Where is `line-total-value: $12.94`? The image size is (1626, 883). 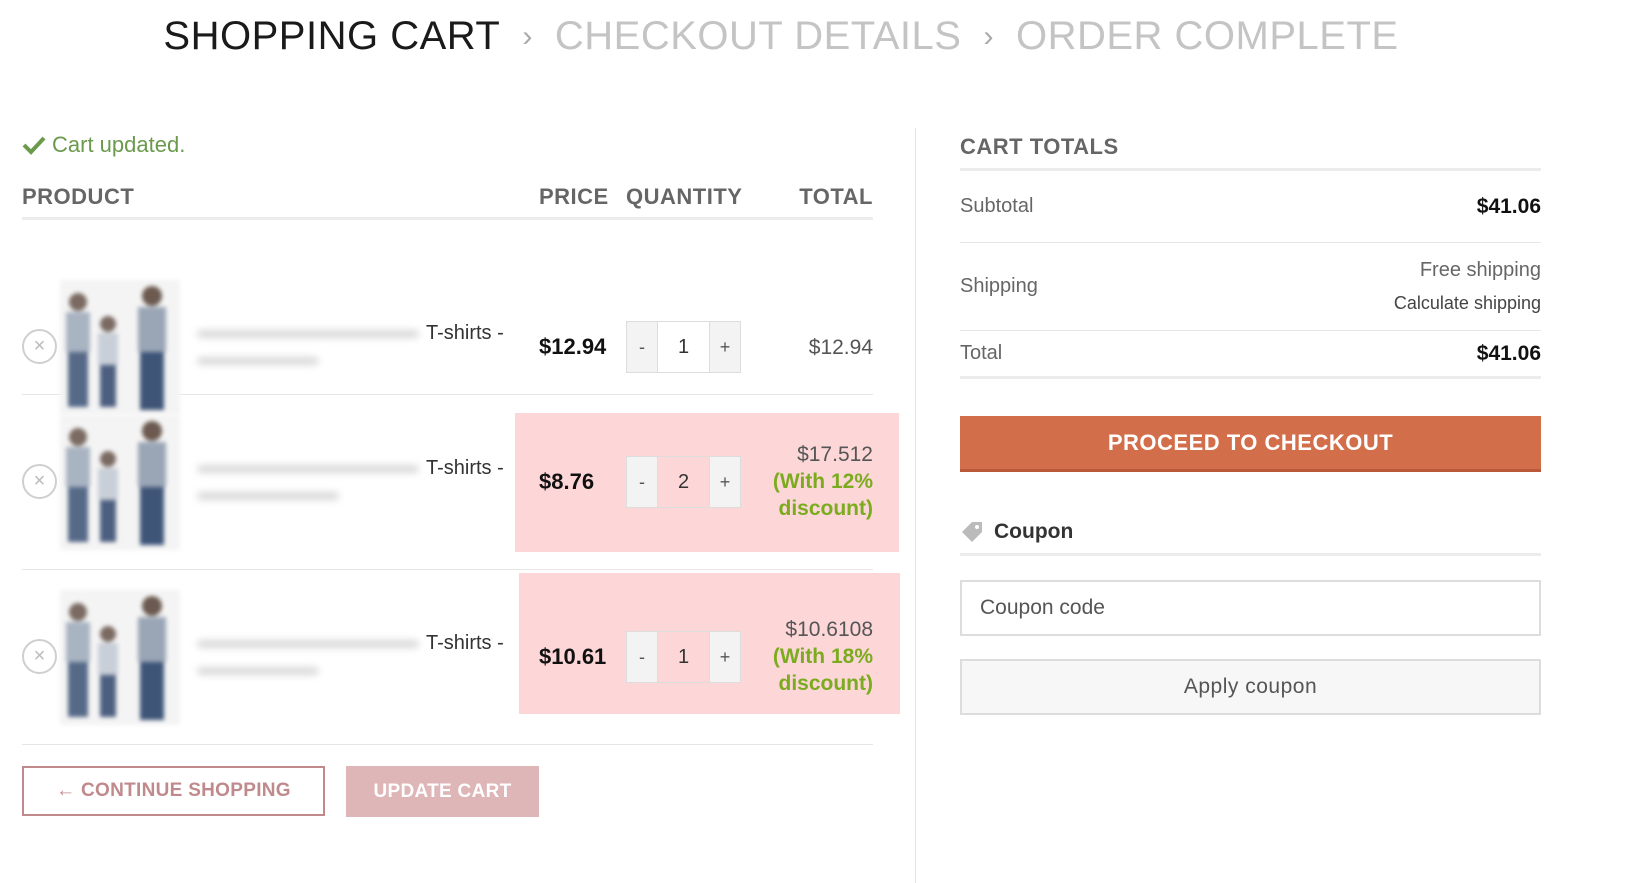
line-total-value: $12.94 is located at coordinates (840, 347).